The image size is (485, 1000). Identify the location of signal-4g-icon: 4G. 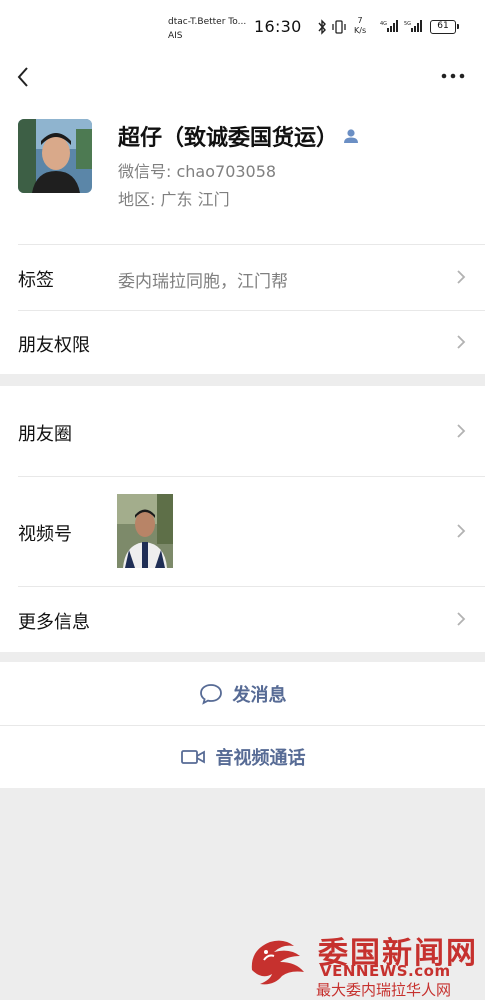
(389, 26).